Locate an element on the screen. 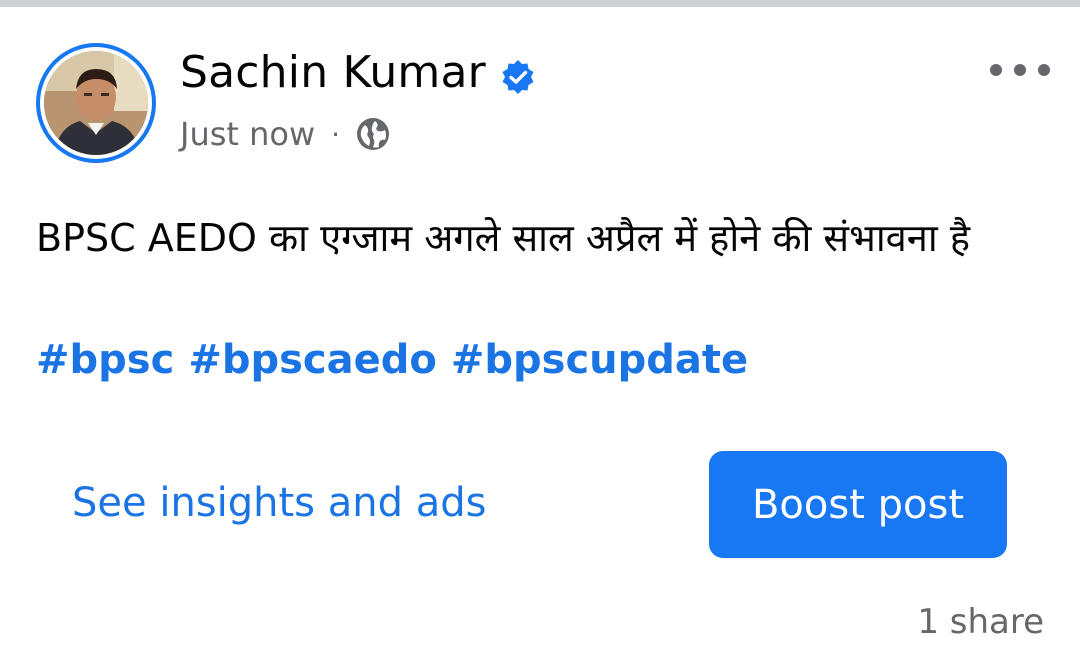  hashtag-link: #bpsc is located at coordinates (105, 360).